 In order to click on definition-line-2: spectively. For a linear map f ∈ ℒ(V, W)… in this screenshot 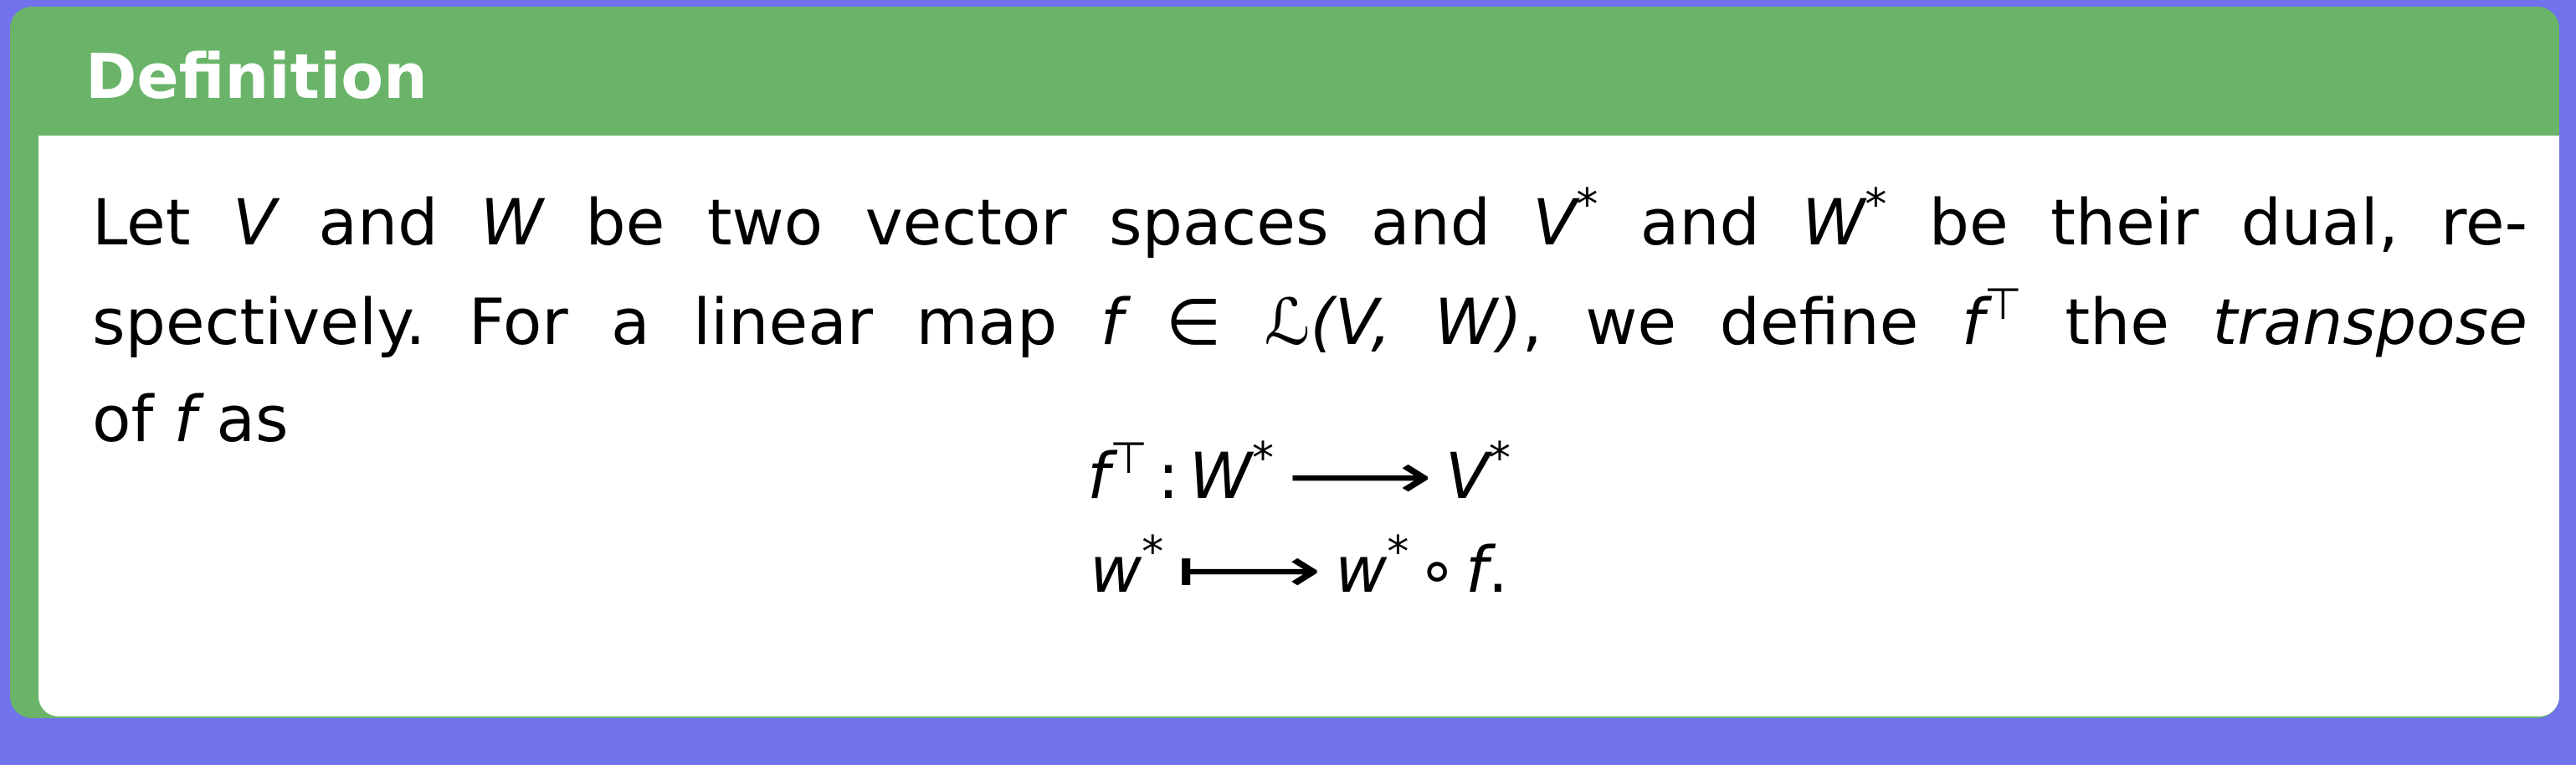, I will do `click(1309, 322)`.